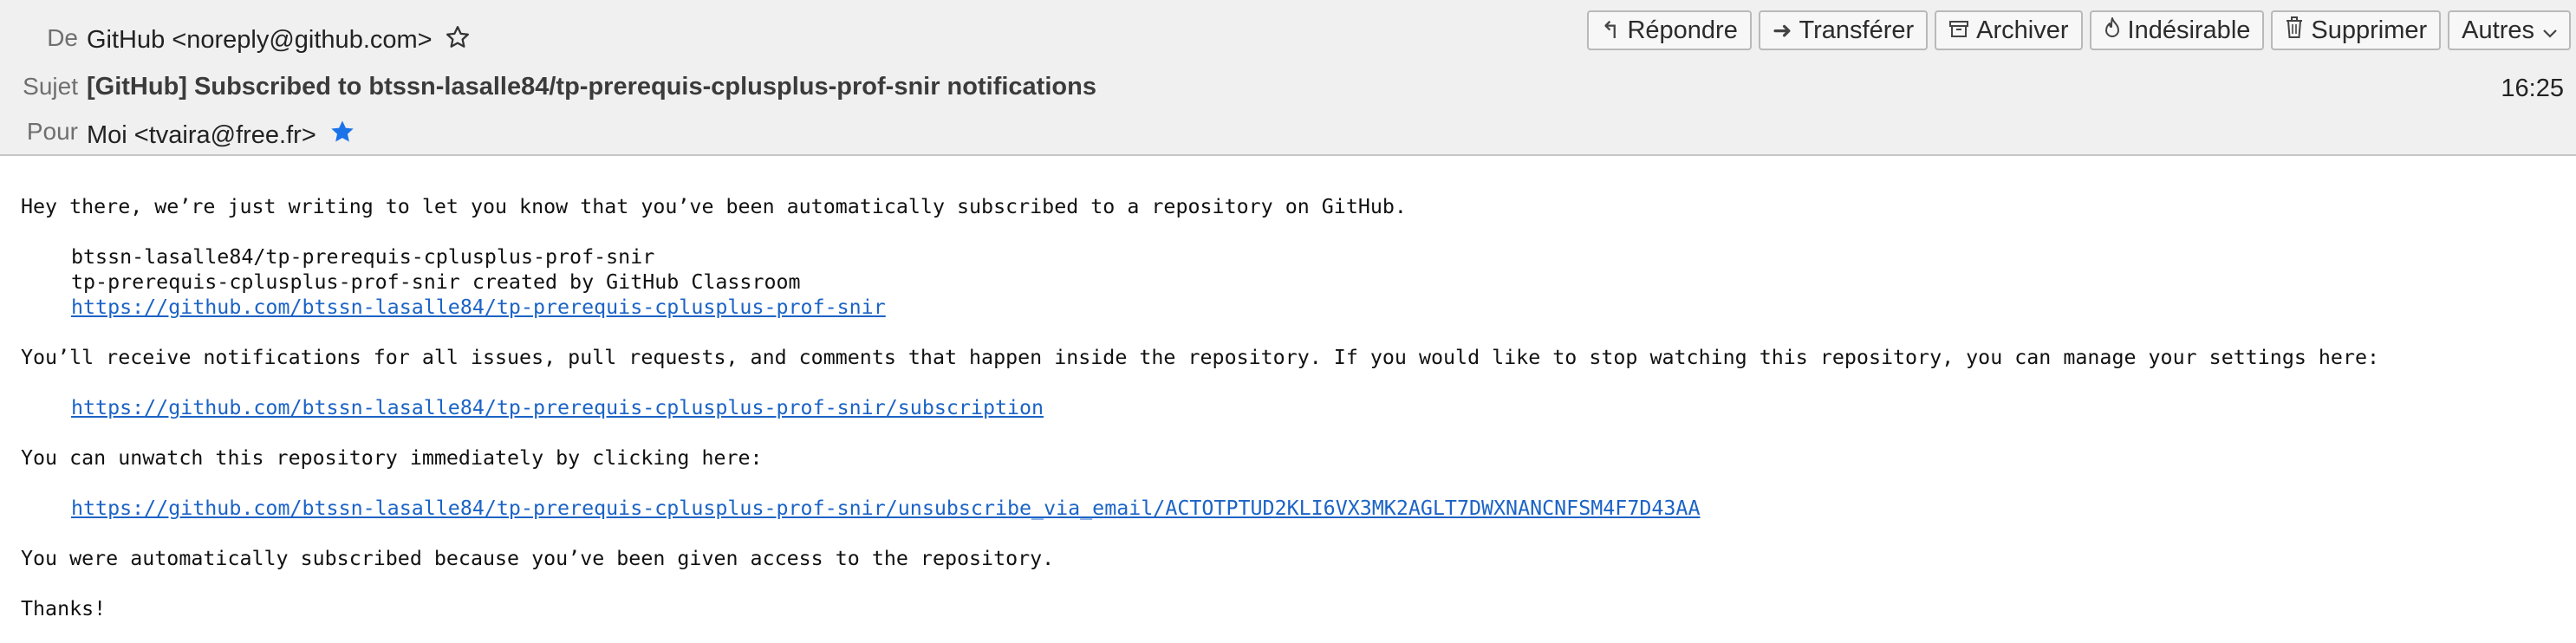  I want to click on forward-arrow-icon: ➜, so click(1782, 29).